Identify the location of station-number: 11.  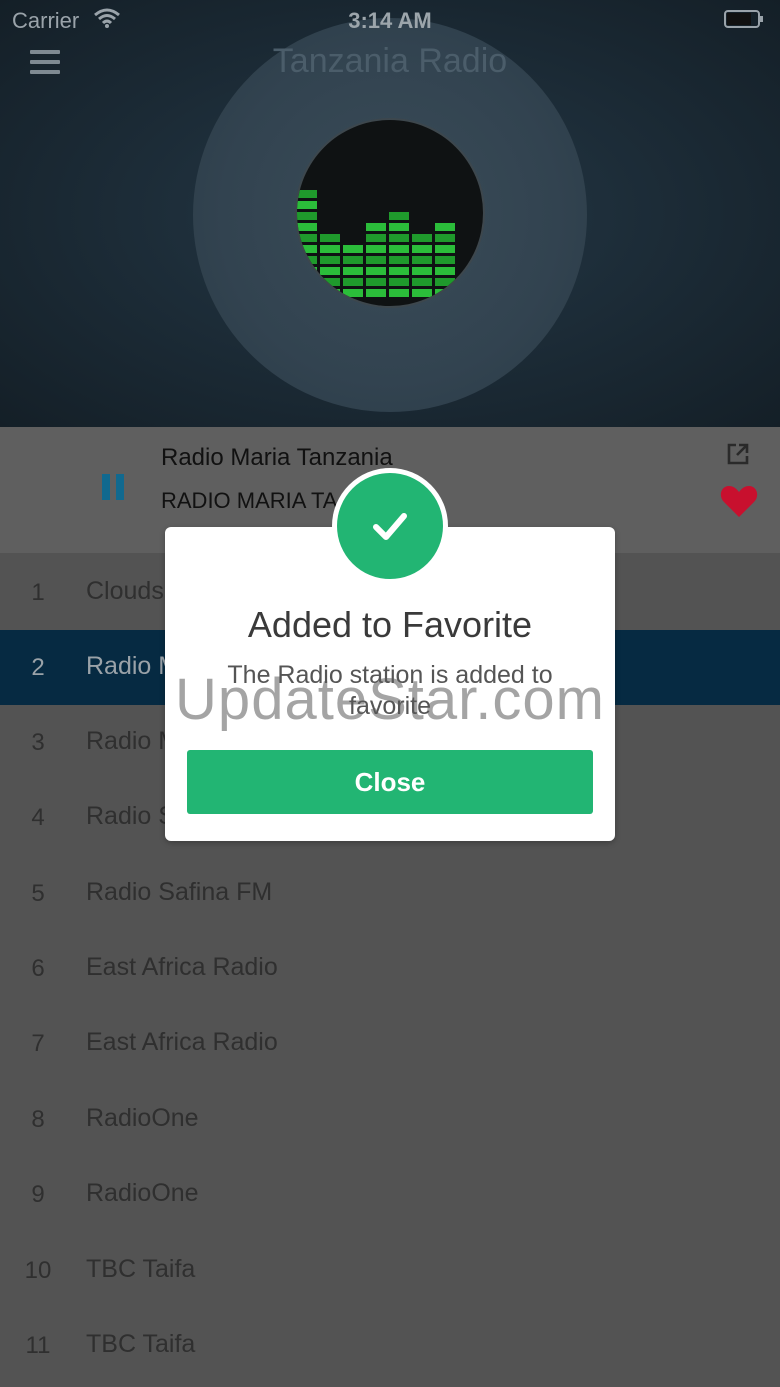
(38, 1345).